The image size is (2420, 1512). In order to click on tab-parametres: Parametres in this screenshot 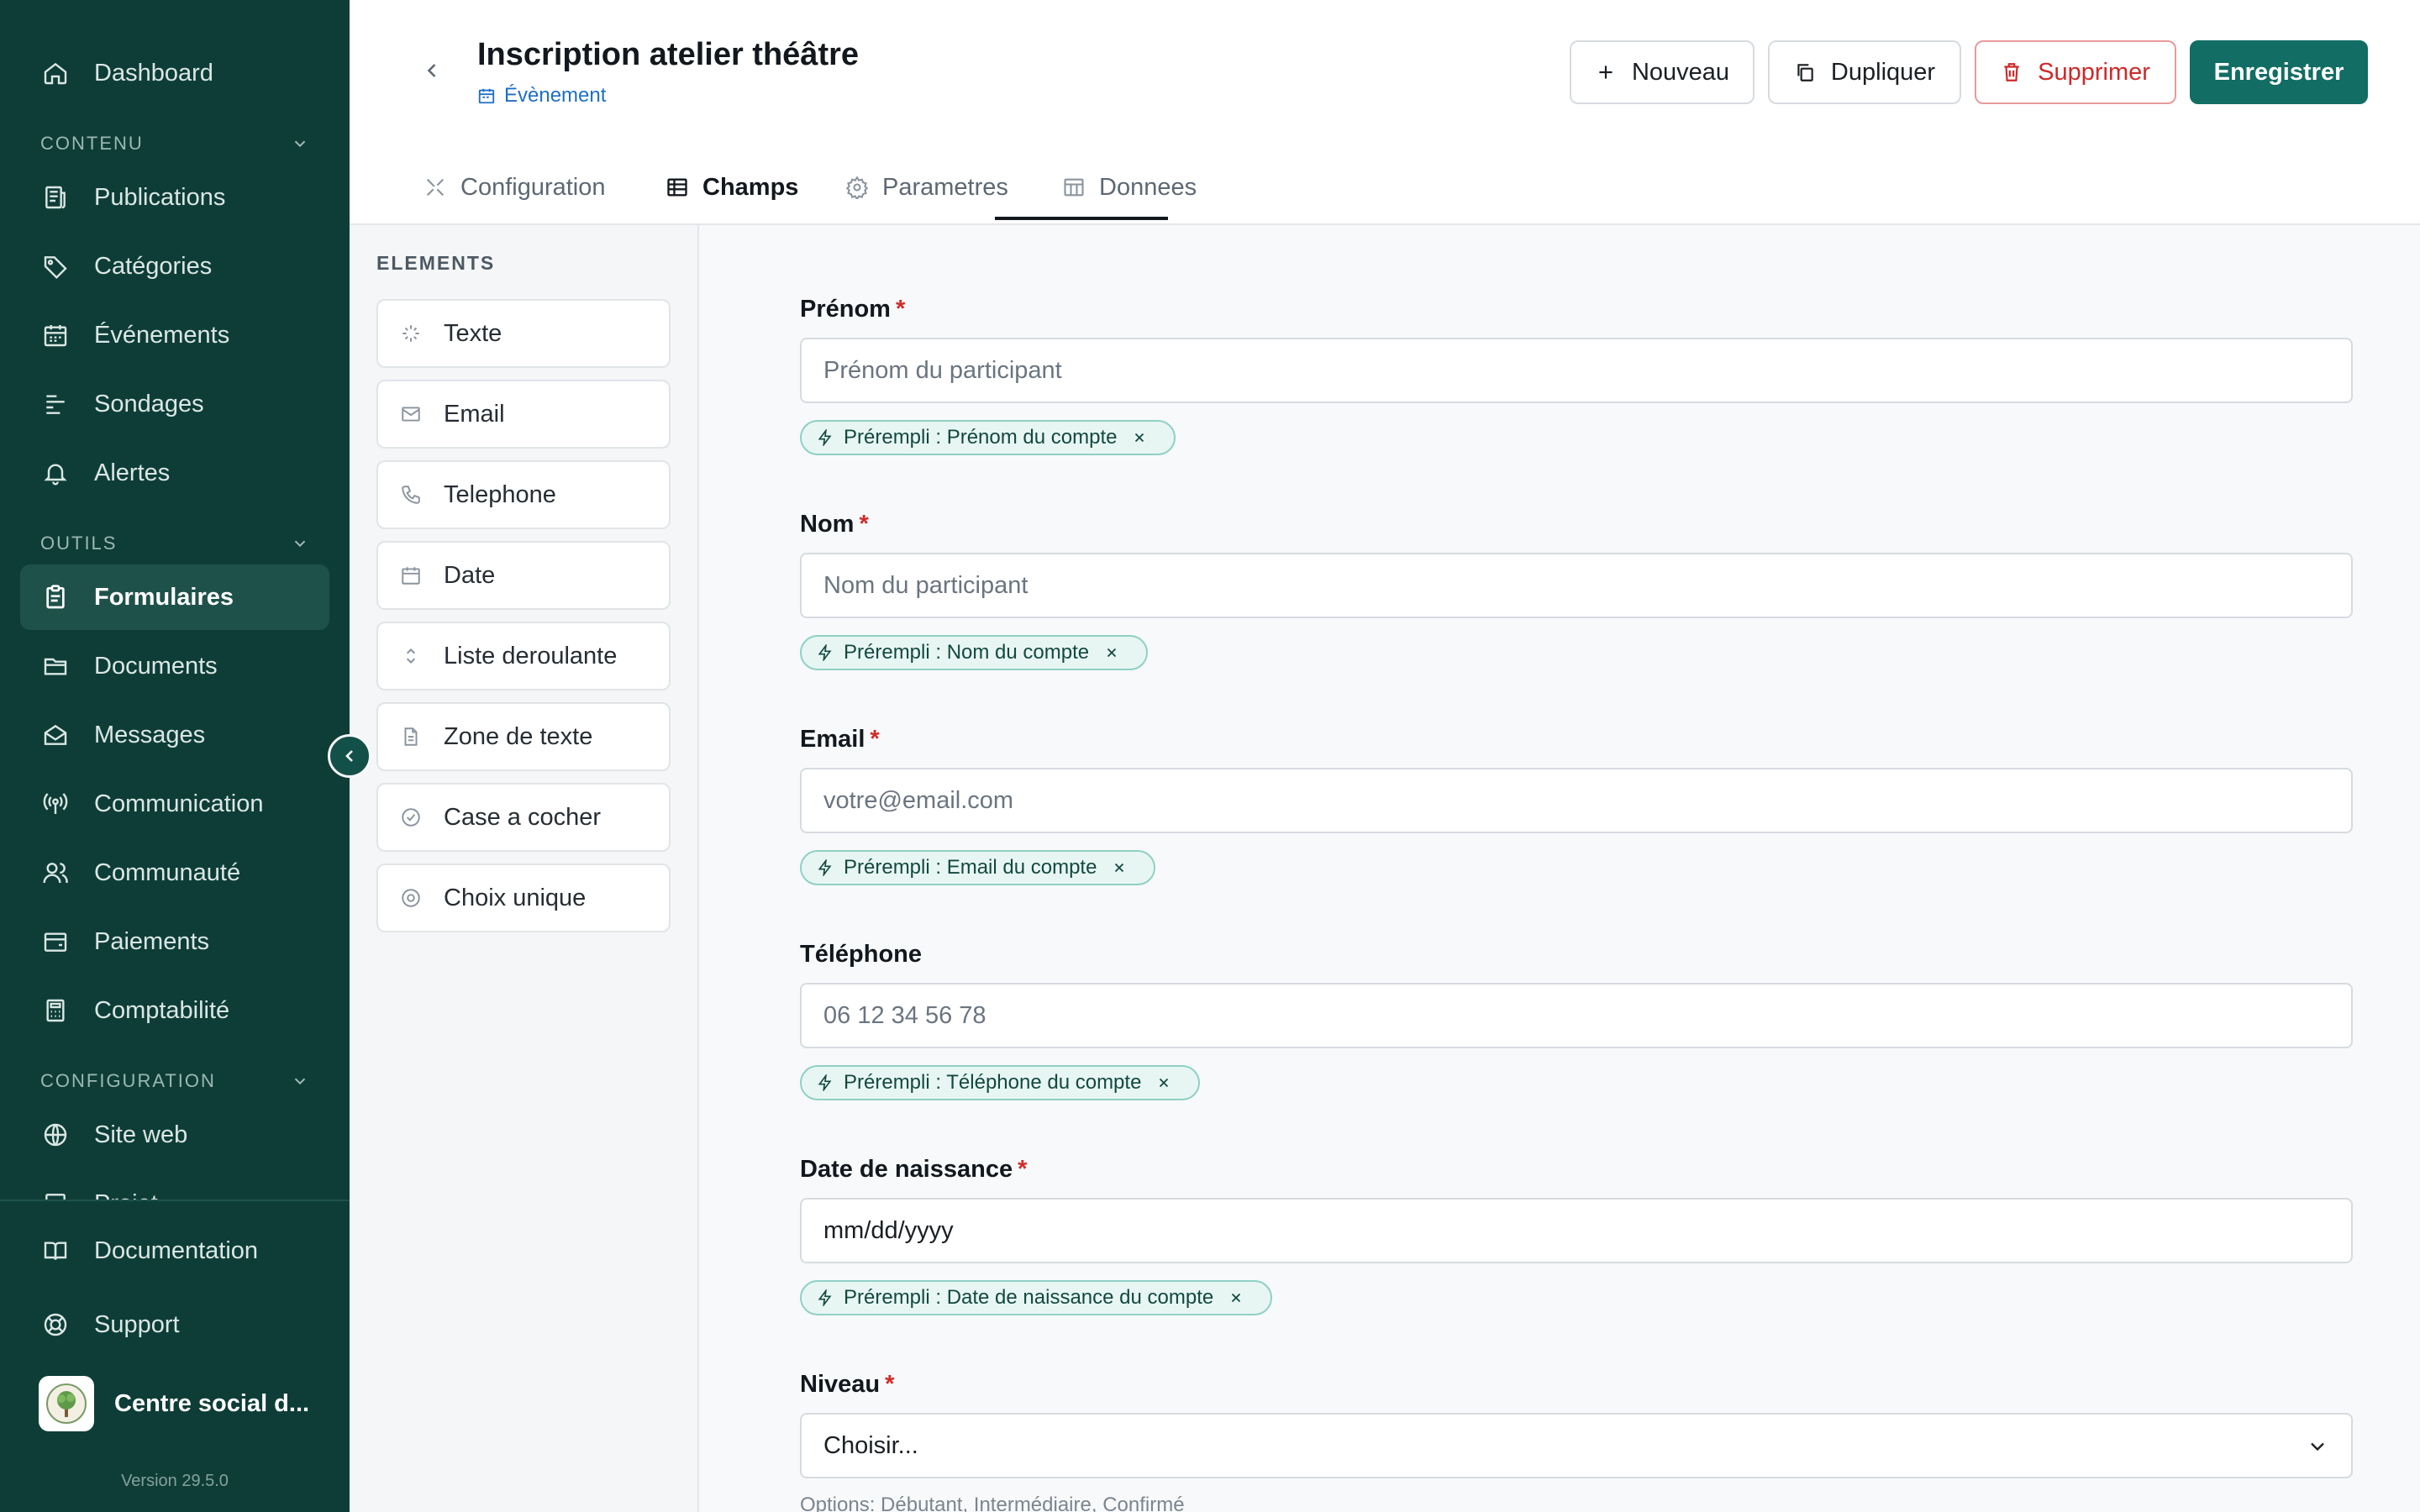, I will do `click(927, 187)`.